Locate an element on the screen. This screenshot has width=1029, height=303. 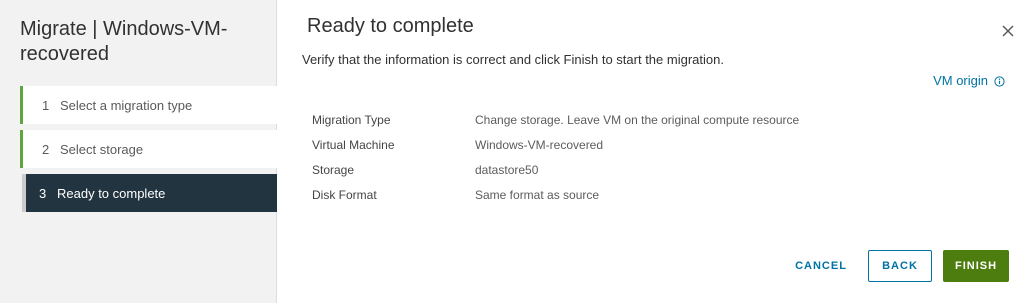
step-label: Select a migration type is located at coordinates (126, 105).